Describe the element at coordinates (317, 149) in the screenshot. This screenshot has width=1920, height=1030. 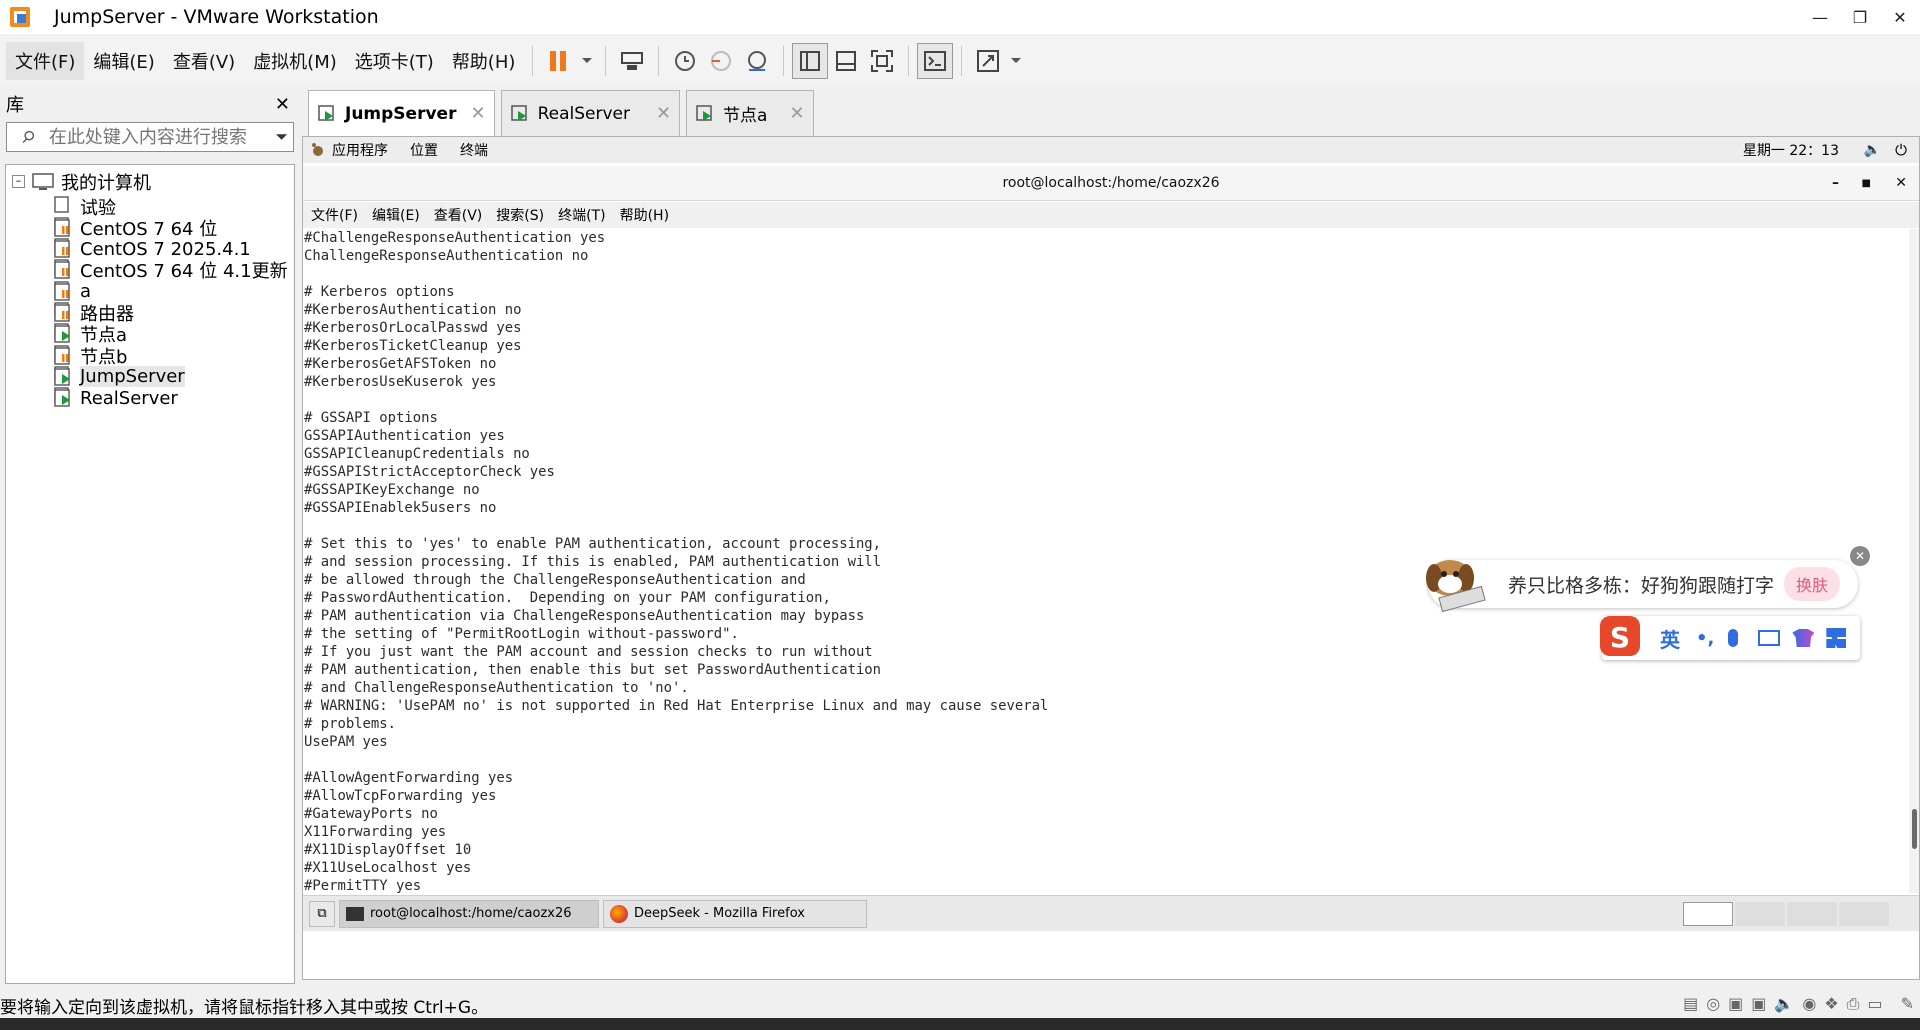
I see `gnome-foot-icon` at that location.